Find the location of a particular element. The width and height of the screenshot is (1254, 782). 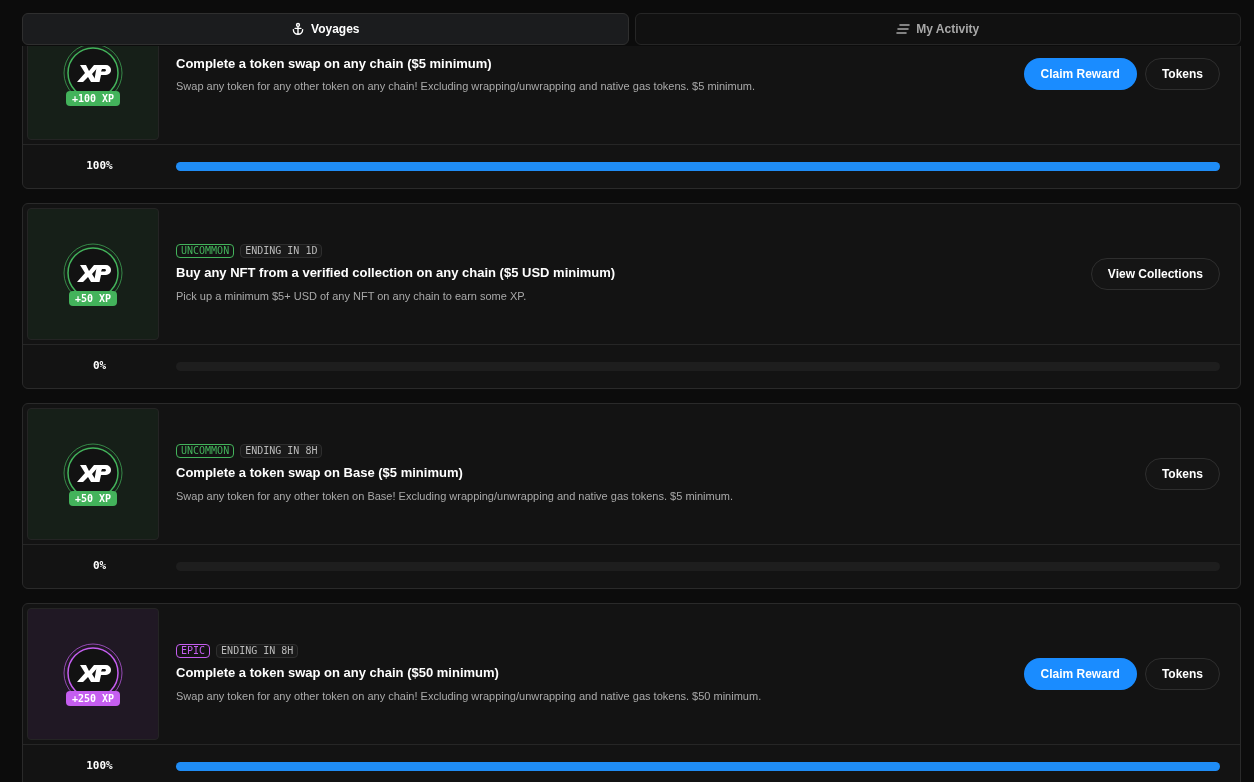

quest-description: Swap any token for any other token on any chain! Excluding wrapping/unwrapping and native gas tokens. $50 minimum. is located at coordinates (469, 696).